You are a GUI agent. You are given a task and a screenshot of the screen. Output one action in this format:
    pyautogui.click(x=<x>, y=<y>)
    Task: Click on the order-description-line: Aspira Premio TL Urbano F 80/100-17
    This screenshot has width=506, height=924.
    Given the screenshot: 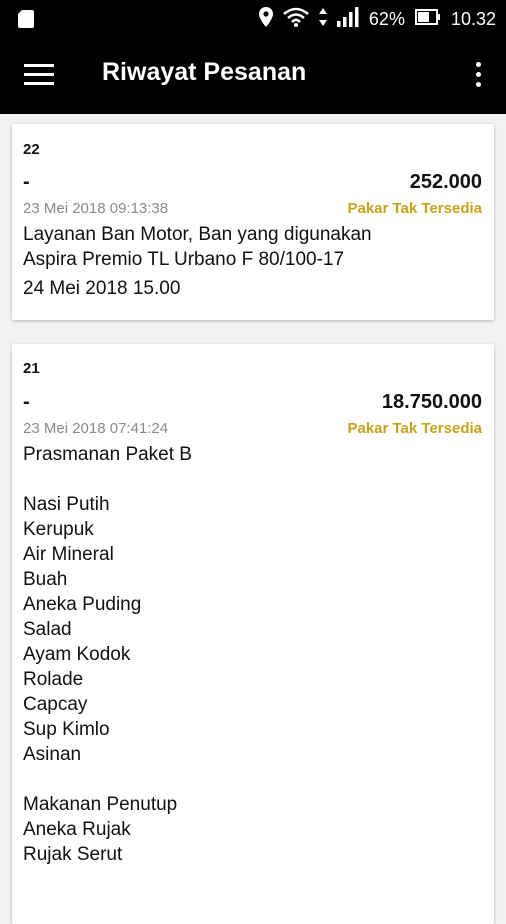 What is the action you would take?
    pyautogui.click(x=184, y=259)
    